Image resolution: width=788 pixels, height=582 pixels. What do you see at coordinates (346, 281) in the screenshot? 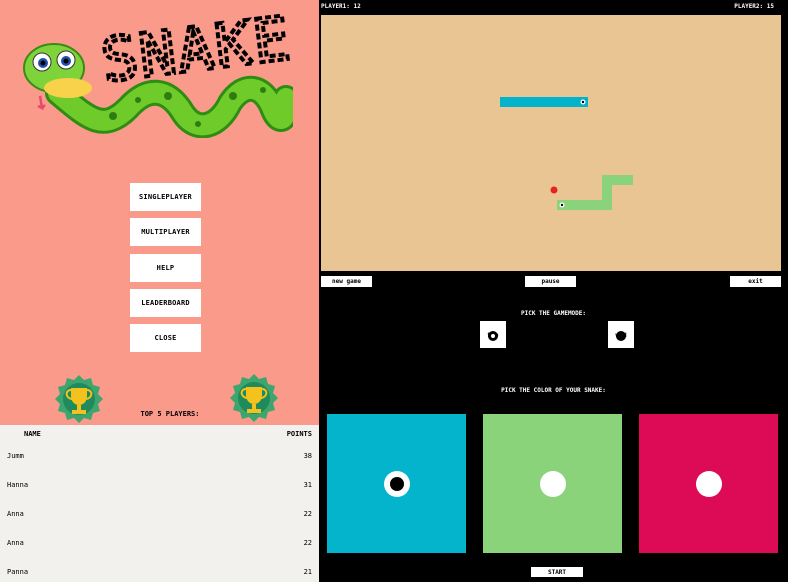
I see `new-game-button: new game` at bounding box center [346, 281].